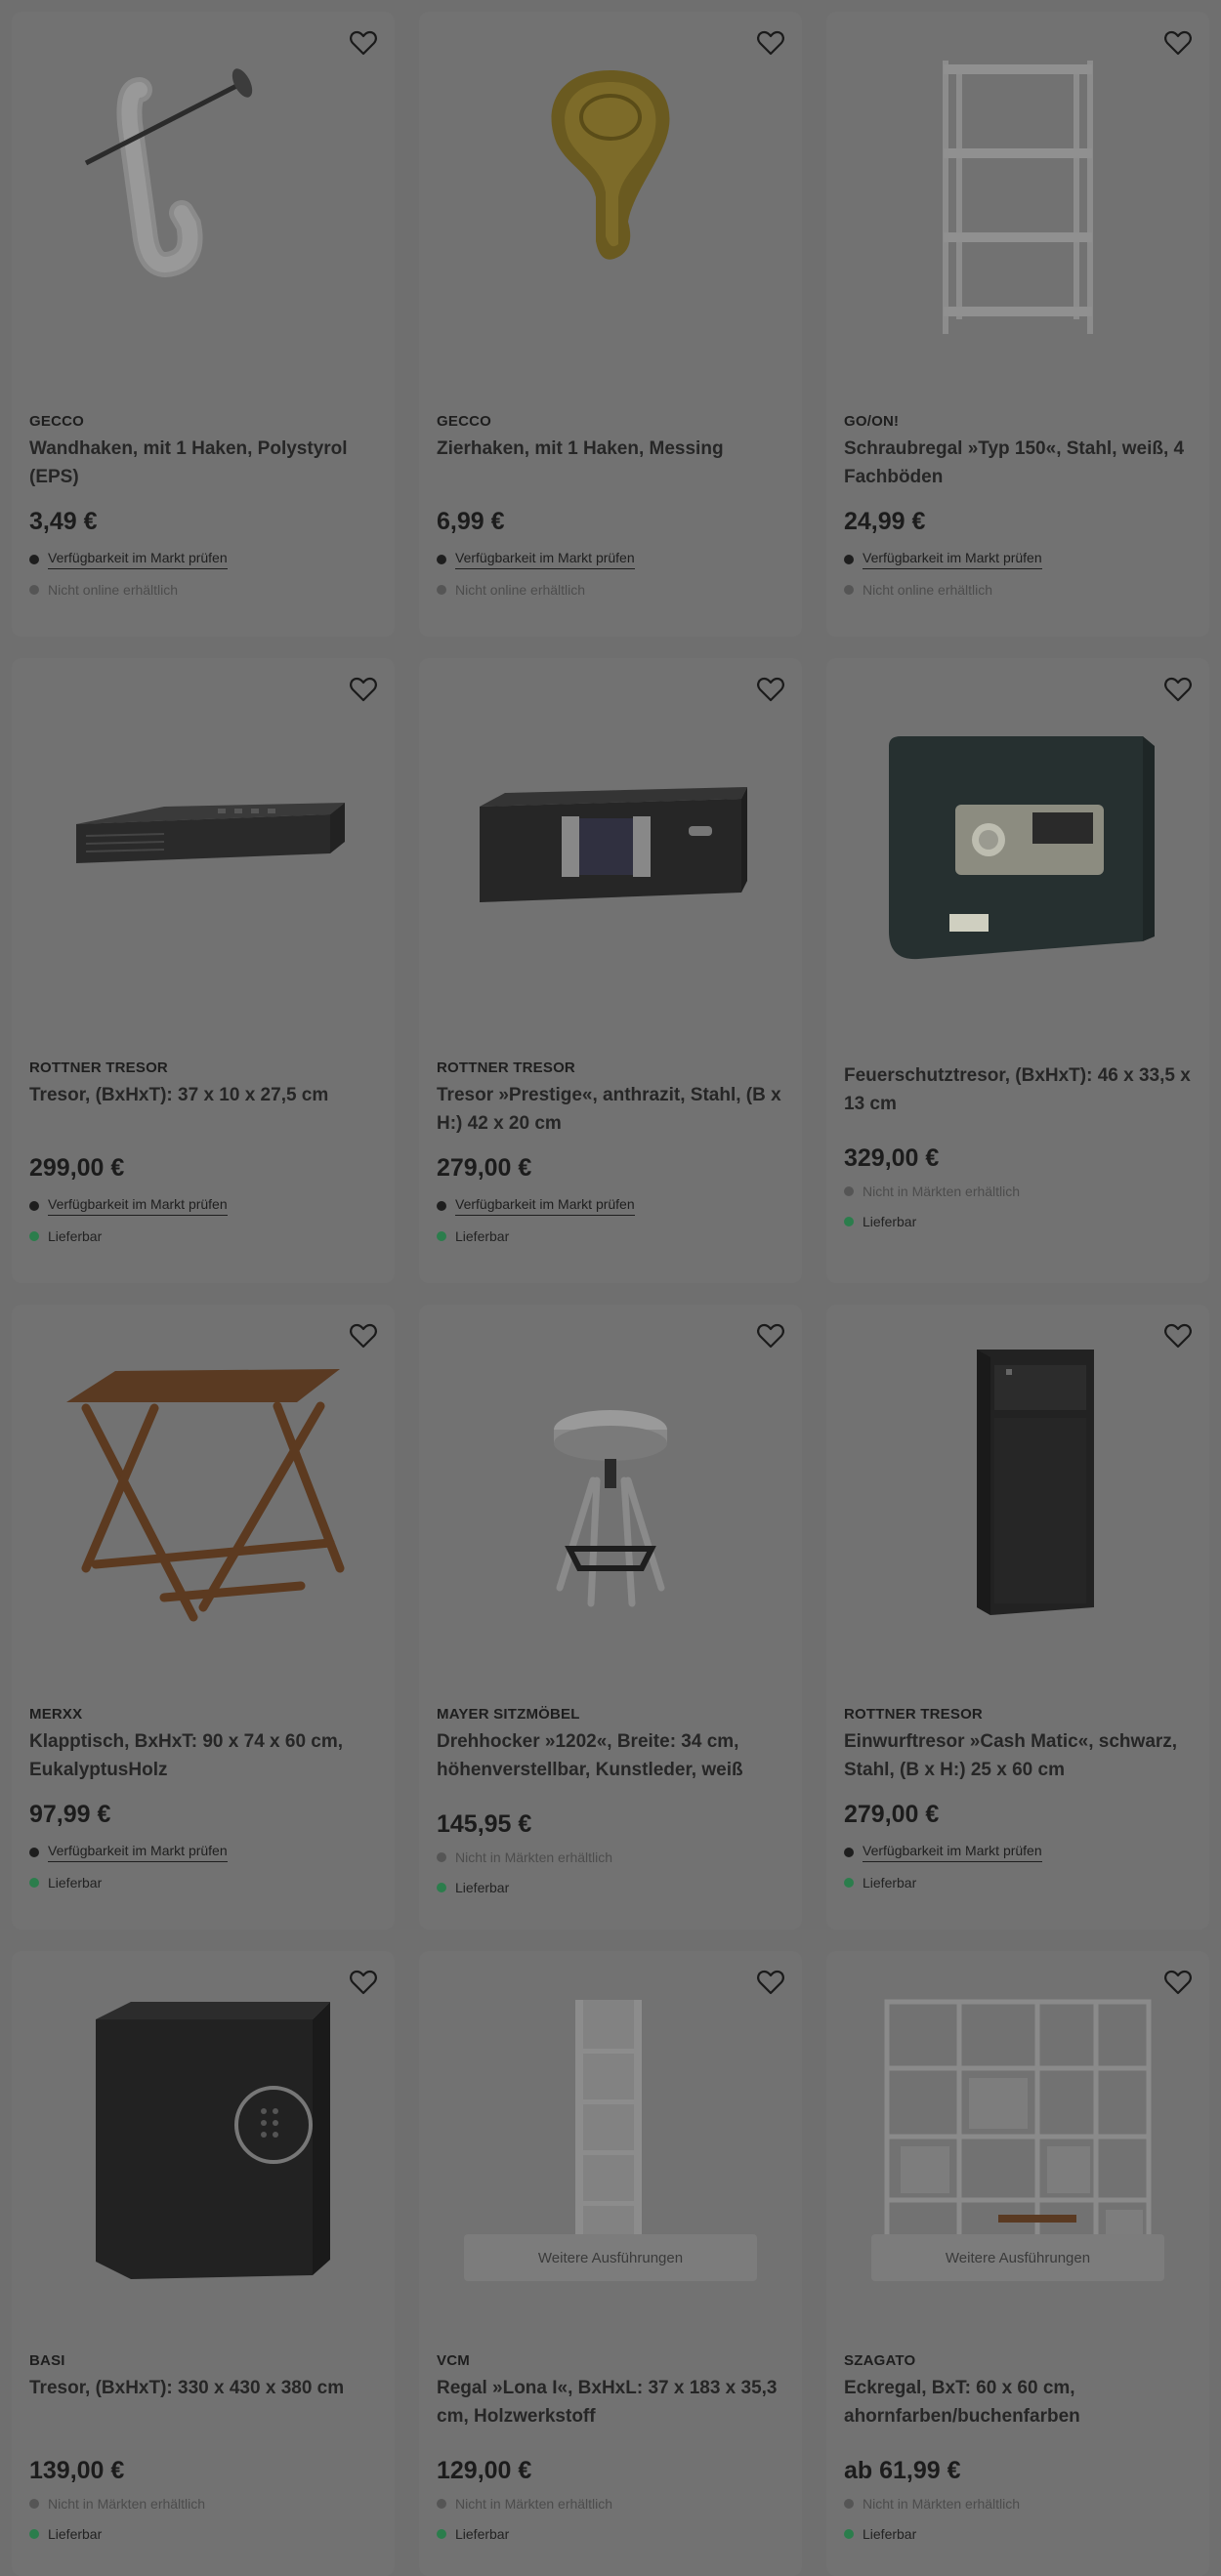 The width and height of the screenshot is (1221, 2576). Describe the element at coordinates (204, 463) in the screenshot. I see `product-title: Wandhaken, mit 1 Haken, Polystyrol (EPS)` at that location.